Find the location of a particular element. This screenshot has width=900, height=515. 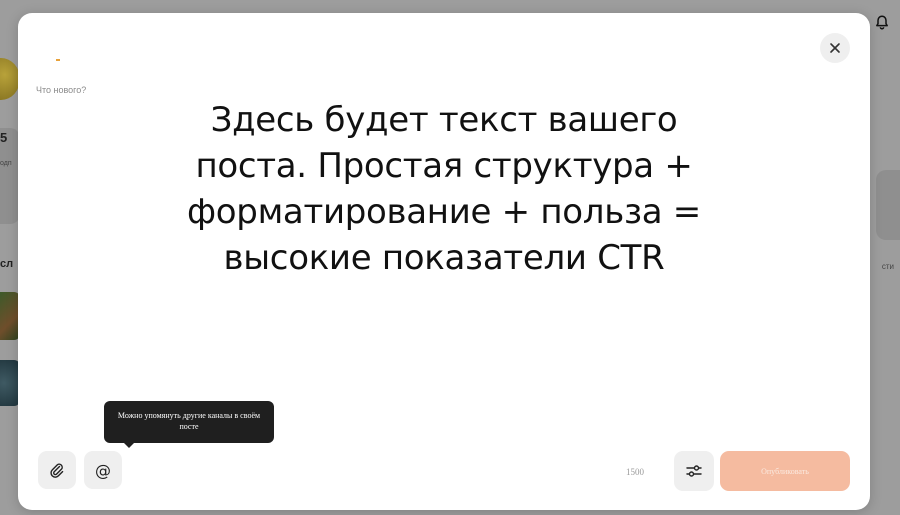

post-settings-button is located at coordinates (694, 471).